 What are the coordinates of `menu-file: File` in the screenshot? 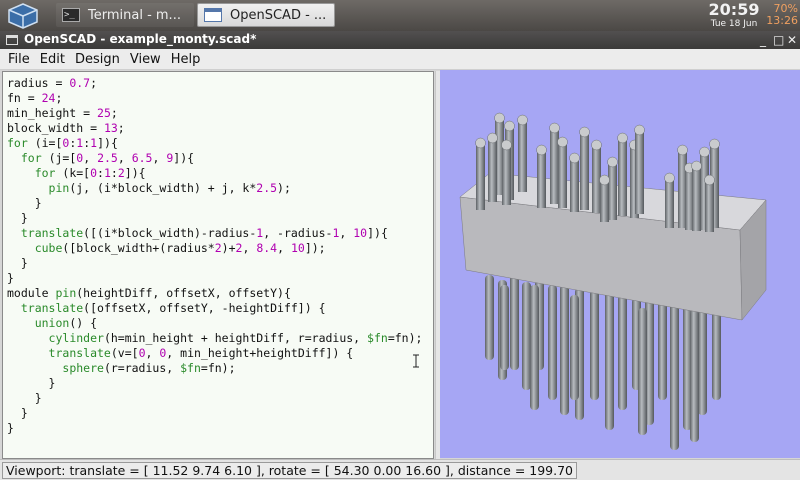 It's located at (19, 59).